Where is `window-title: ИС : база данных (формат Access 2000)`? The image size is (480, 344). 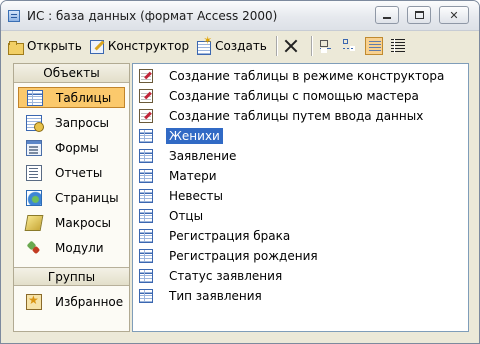 window-title: ИС : база данных (формат Access 2000) is located at coordinates (152, 16).